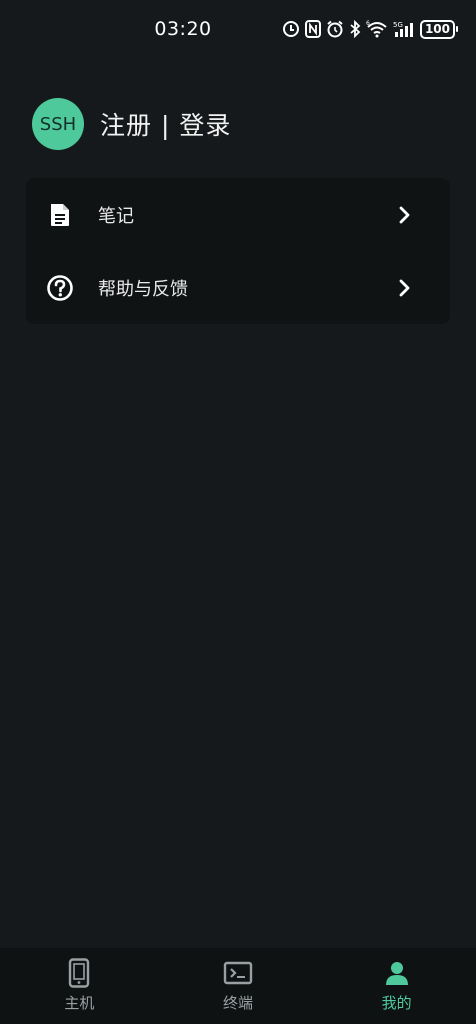 Image resolution: width=476 pixels, height=1024 pixels. Describe the element at coordinates (238, 287) in the screenshot. I see `menu-item-help-feedback: 帮助与反馈` at that location.